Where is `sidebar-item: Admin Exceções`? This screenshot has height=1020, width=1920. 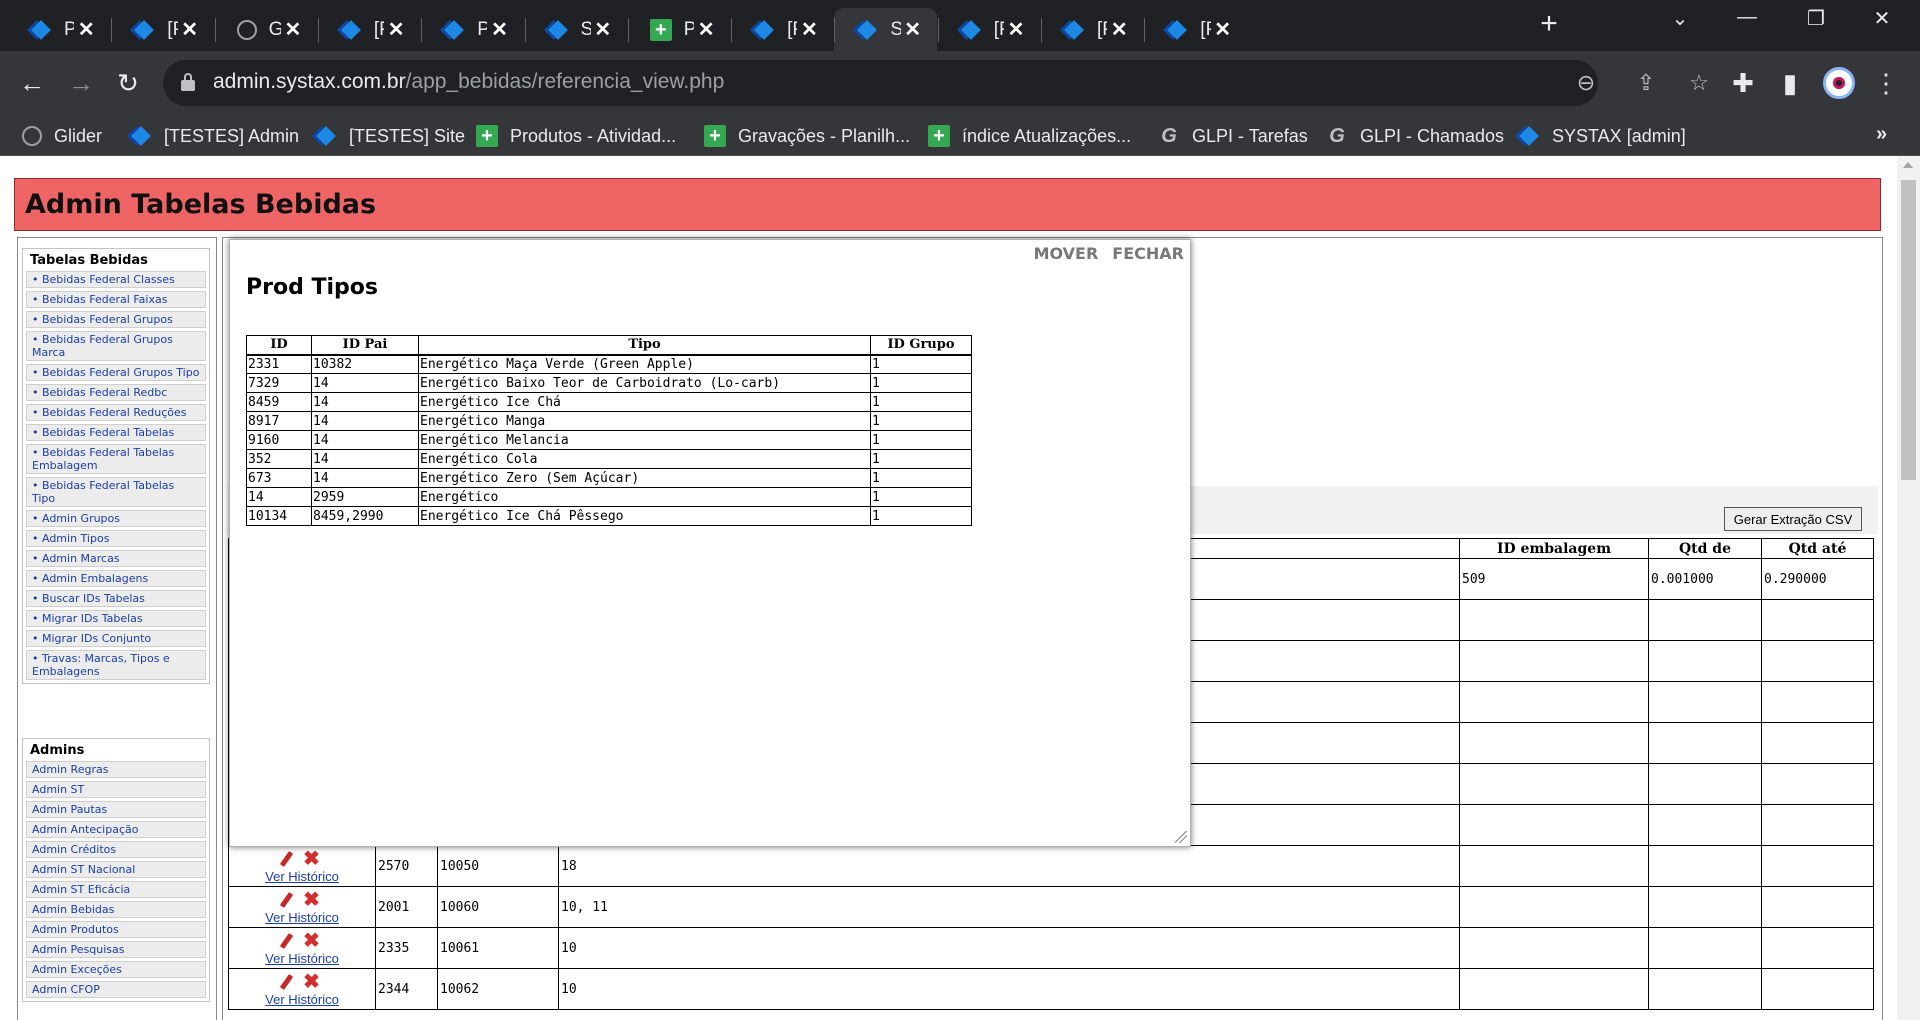 sidebar-item: Admin Exceções is located at coordinates (116, 969).